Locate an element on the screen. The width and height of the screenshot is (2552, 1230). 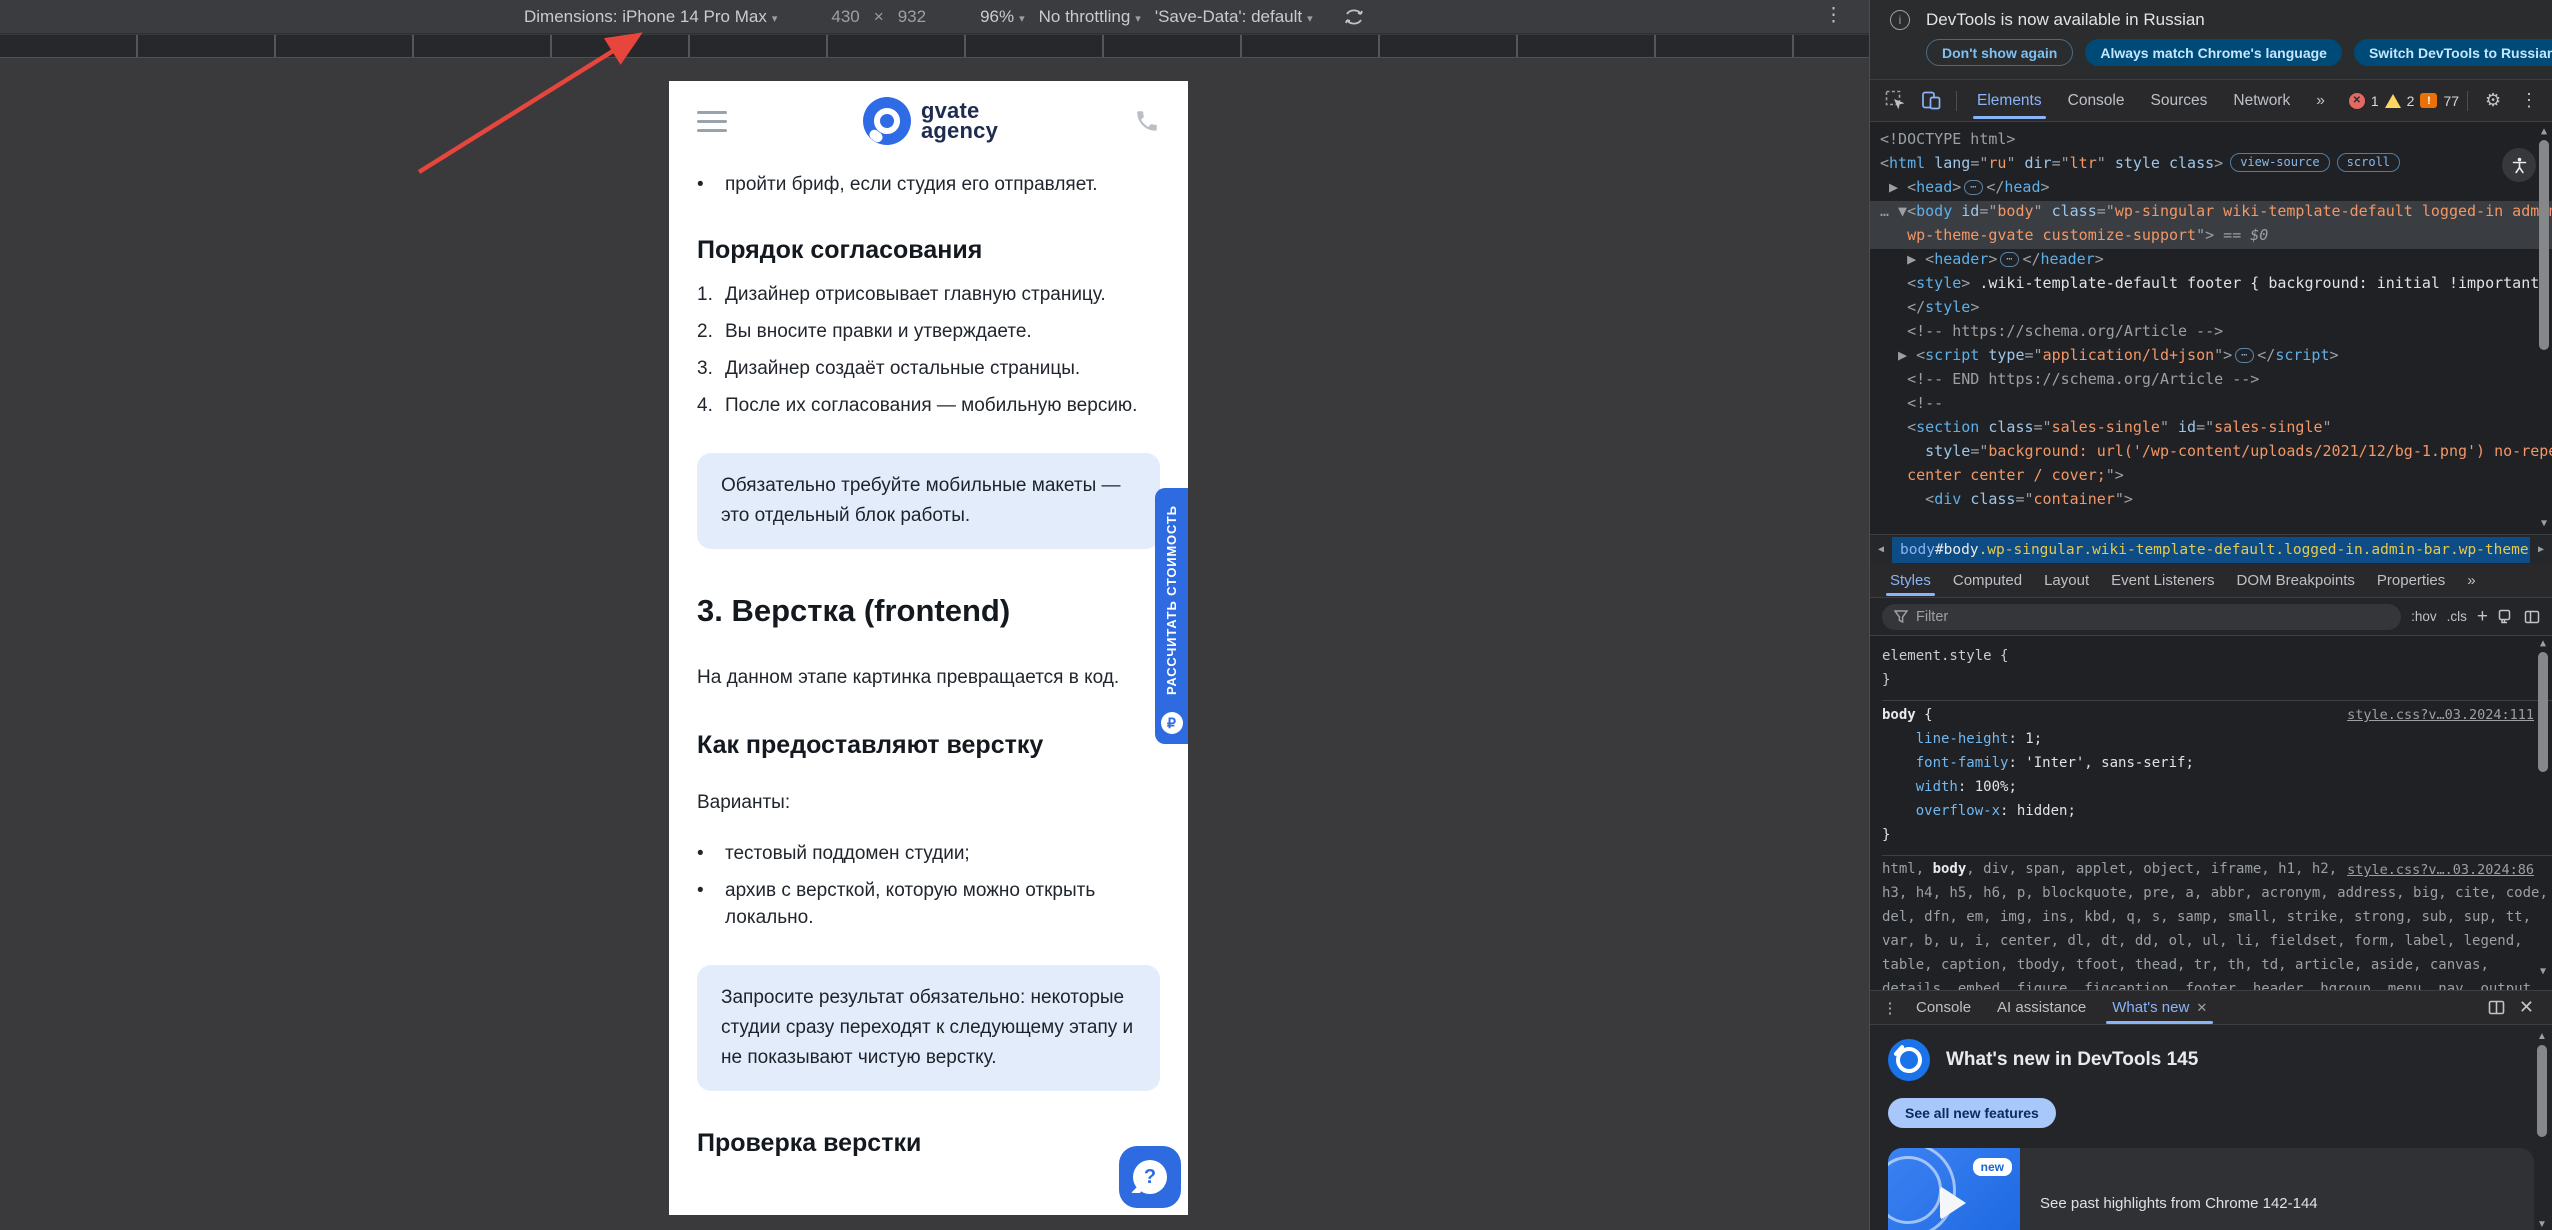
code-line: overflow-x: hidden; is located at coordinates (2217, 813).